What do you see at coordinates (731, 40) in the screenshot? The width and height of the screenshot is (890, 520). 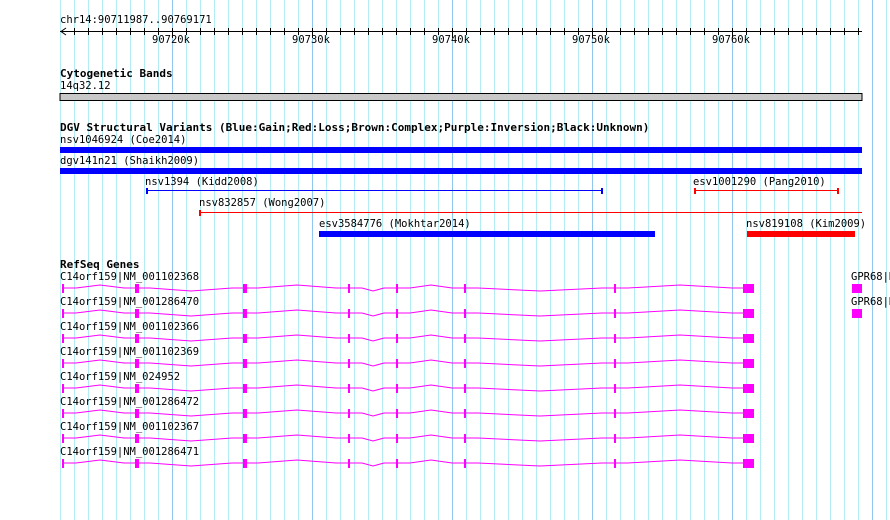 I see `ruler-tick-label: 90760k` at bounding box center [731, 40].